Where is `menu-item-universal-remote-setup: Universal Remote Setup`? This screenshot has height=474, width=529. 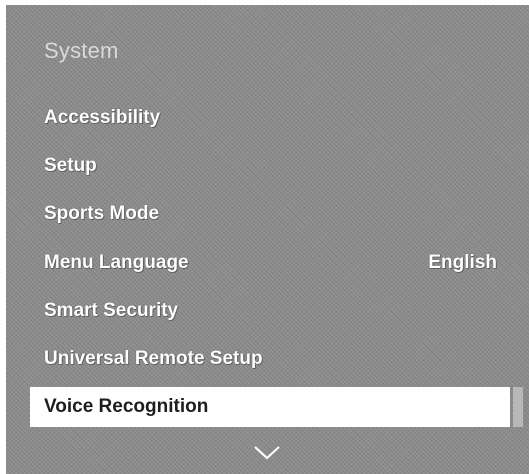 menu-item-universal-remote-setup: Universal Remote Setup is located at coordinates (258, 359).